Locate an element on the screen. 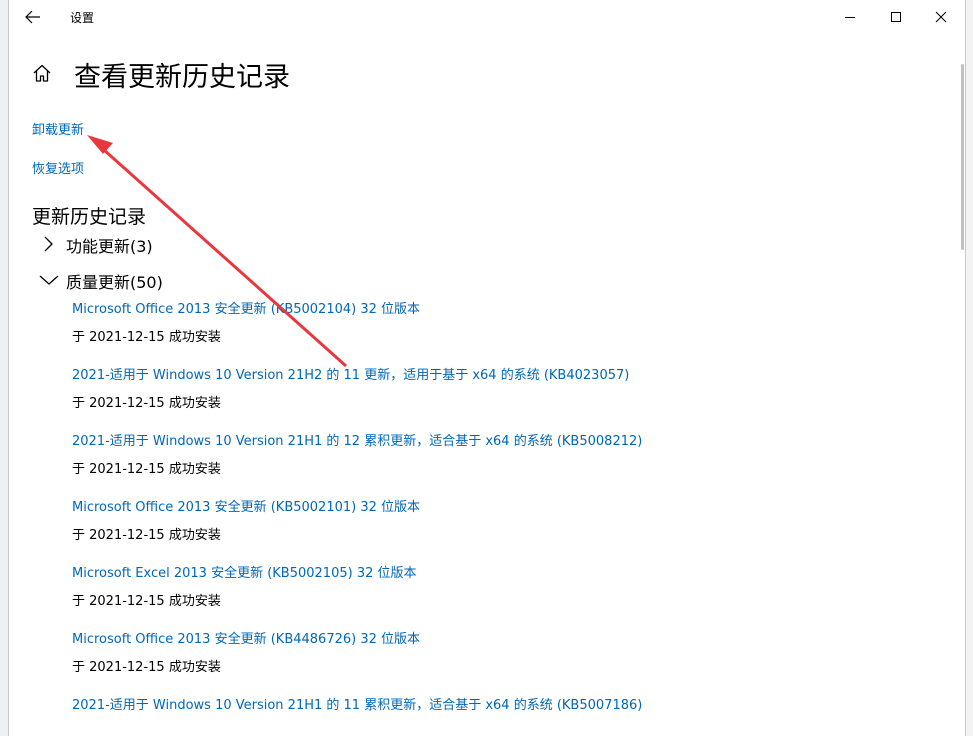 This screenshot has width=973, height=736. background-window-right is located at coordinates (969, 368).